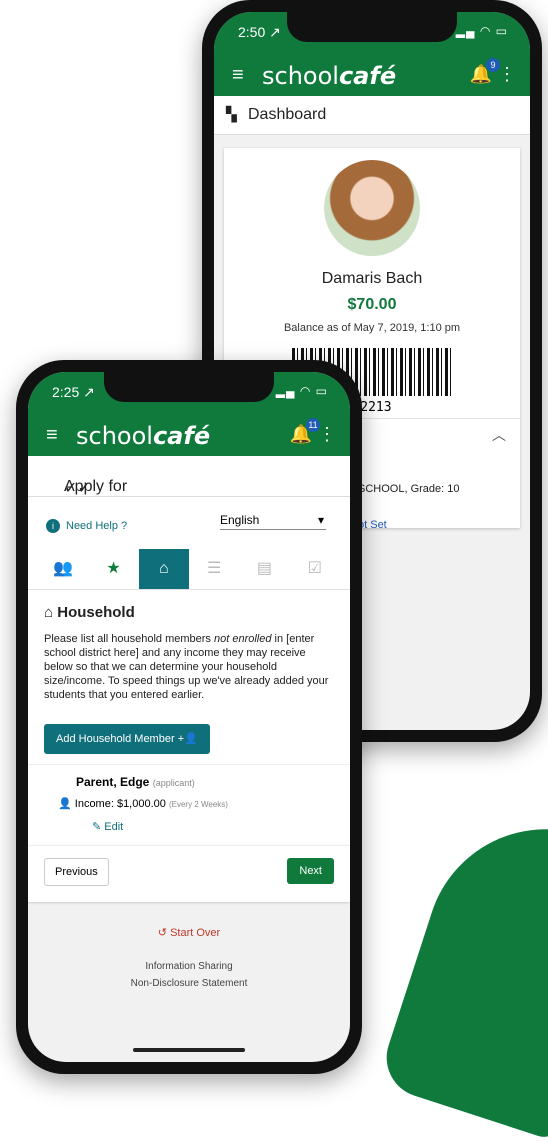  I want to click on add-household-member-button: Add Household Member +👤, so click(127, 739).